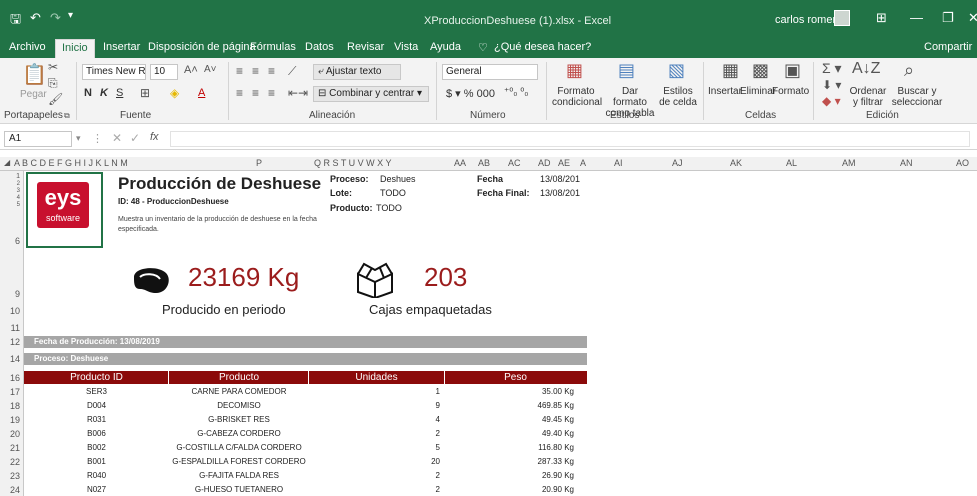 This screenshot has height=496, width=977. What do you see at coordinates (460, 163) in the screenshot?
I see `column-header: AA` at bounding box center [460, 163].